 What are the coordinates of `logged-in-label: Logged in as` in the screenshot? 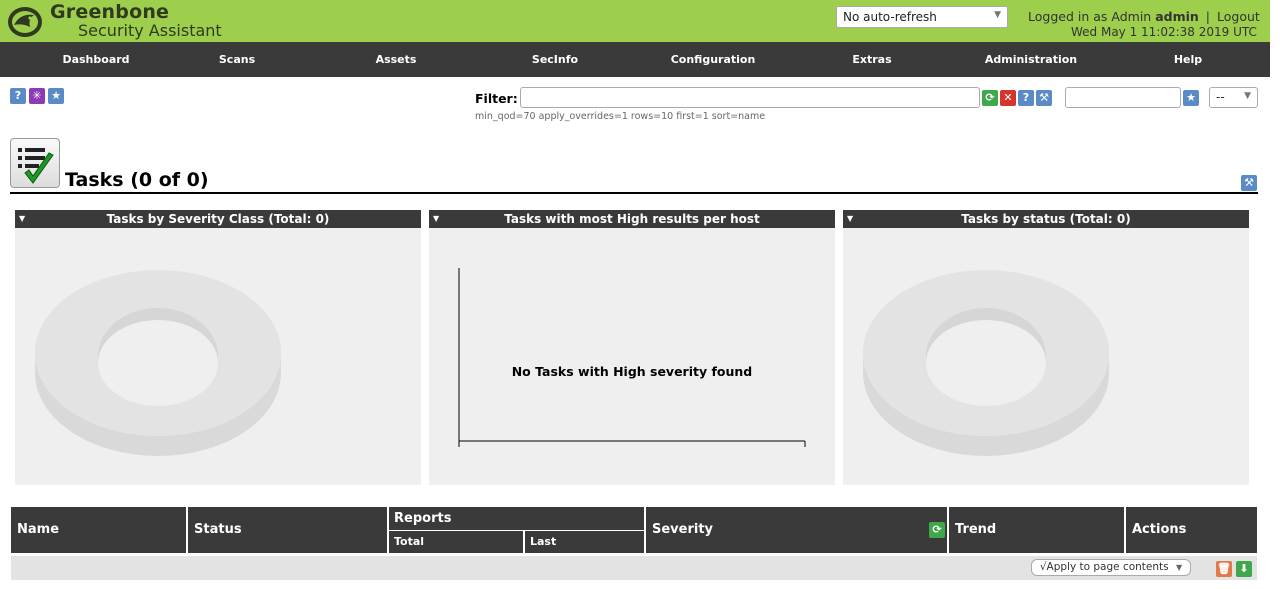 It's located at (1068, 16).